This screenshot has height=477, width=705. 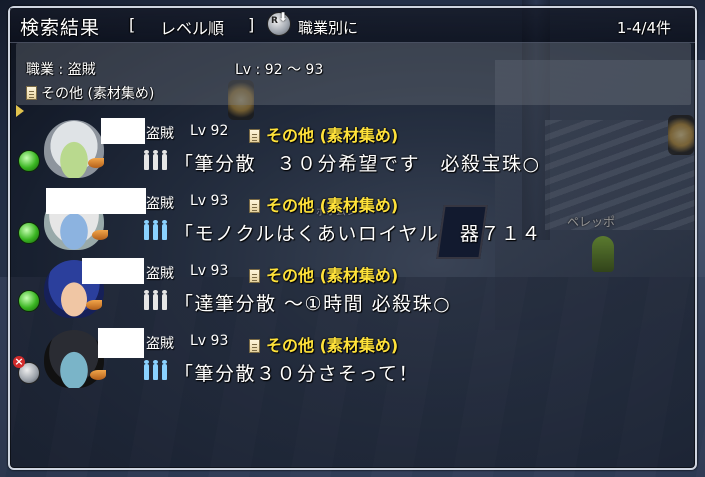 I want to click on search-conditions: 職業 : 盗賊 Lv : 92 〜 93 その他 (素材集め), so click(x=353, y=74).